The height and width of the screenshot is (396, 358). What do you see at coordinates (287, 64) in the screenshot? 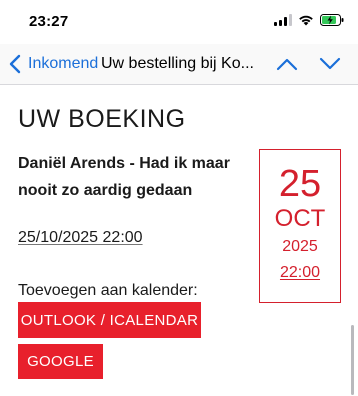
I see `chevron-up-icon` at bounding box center [287, 64].